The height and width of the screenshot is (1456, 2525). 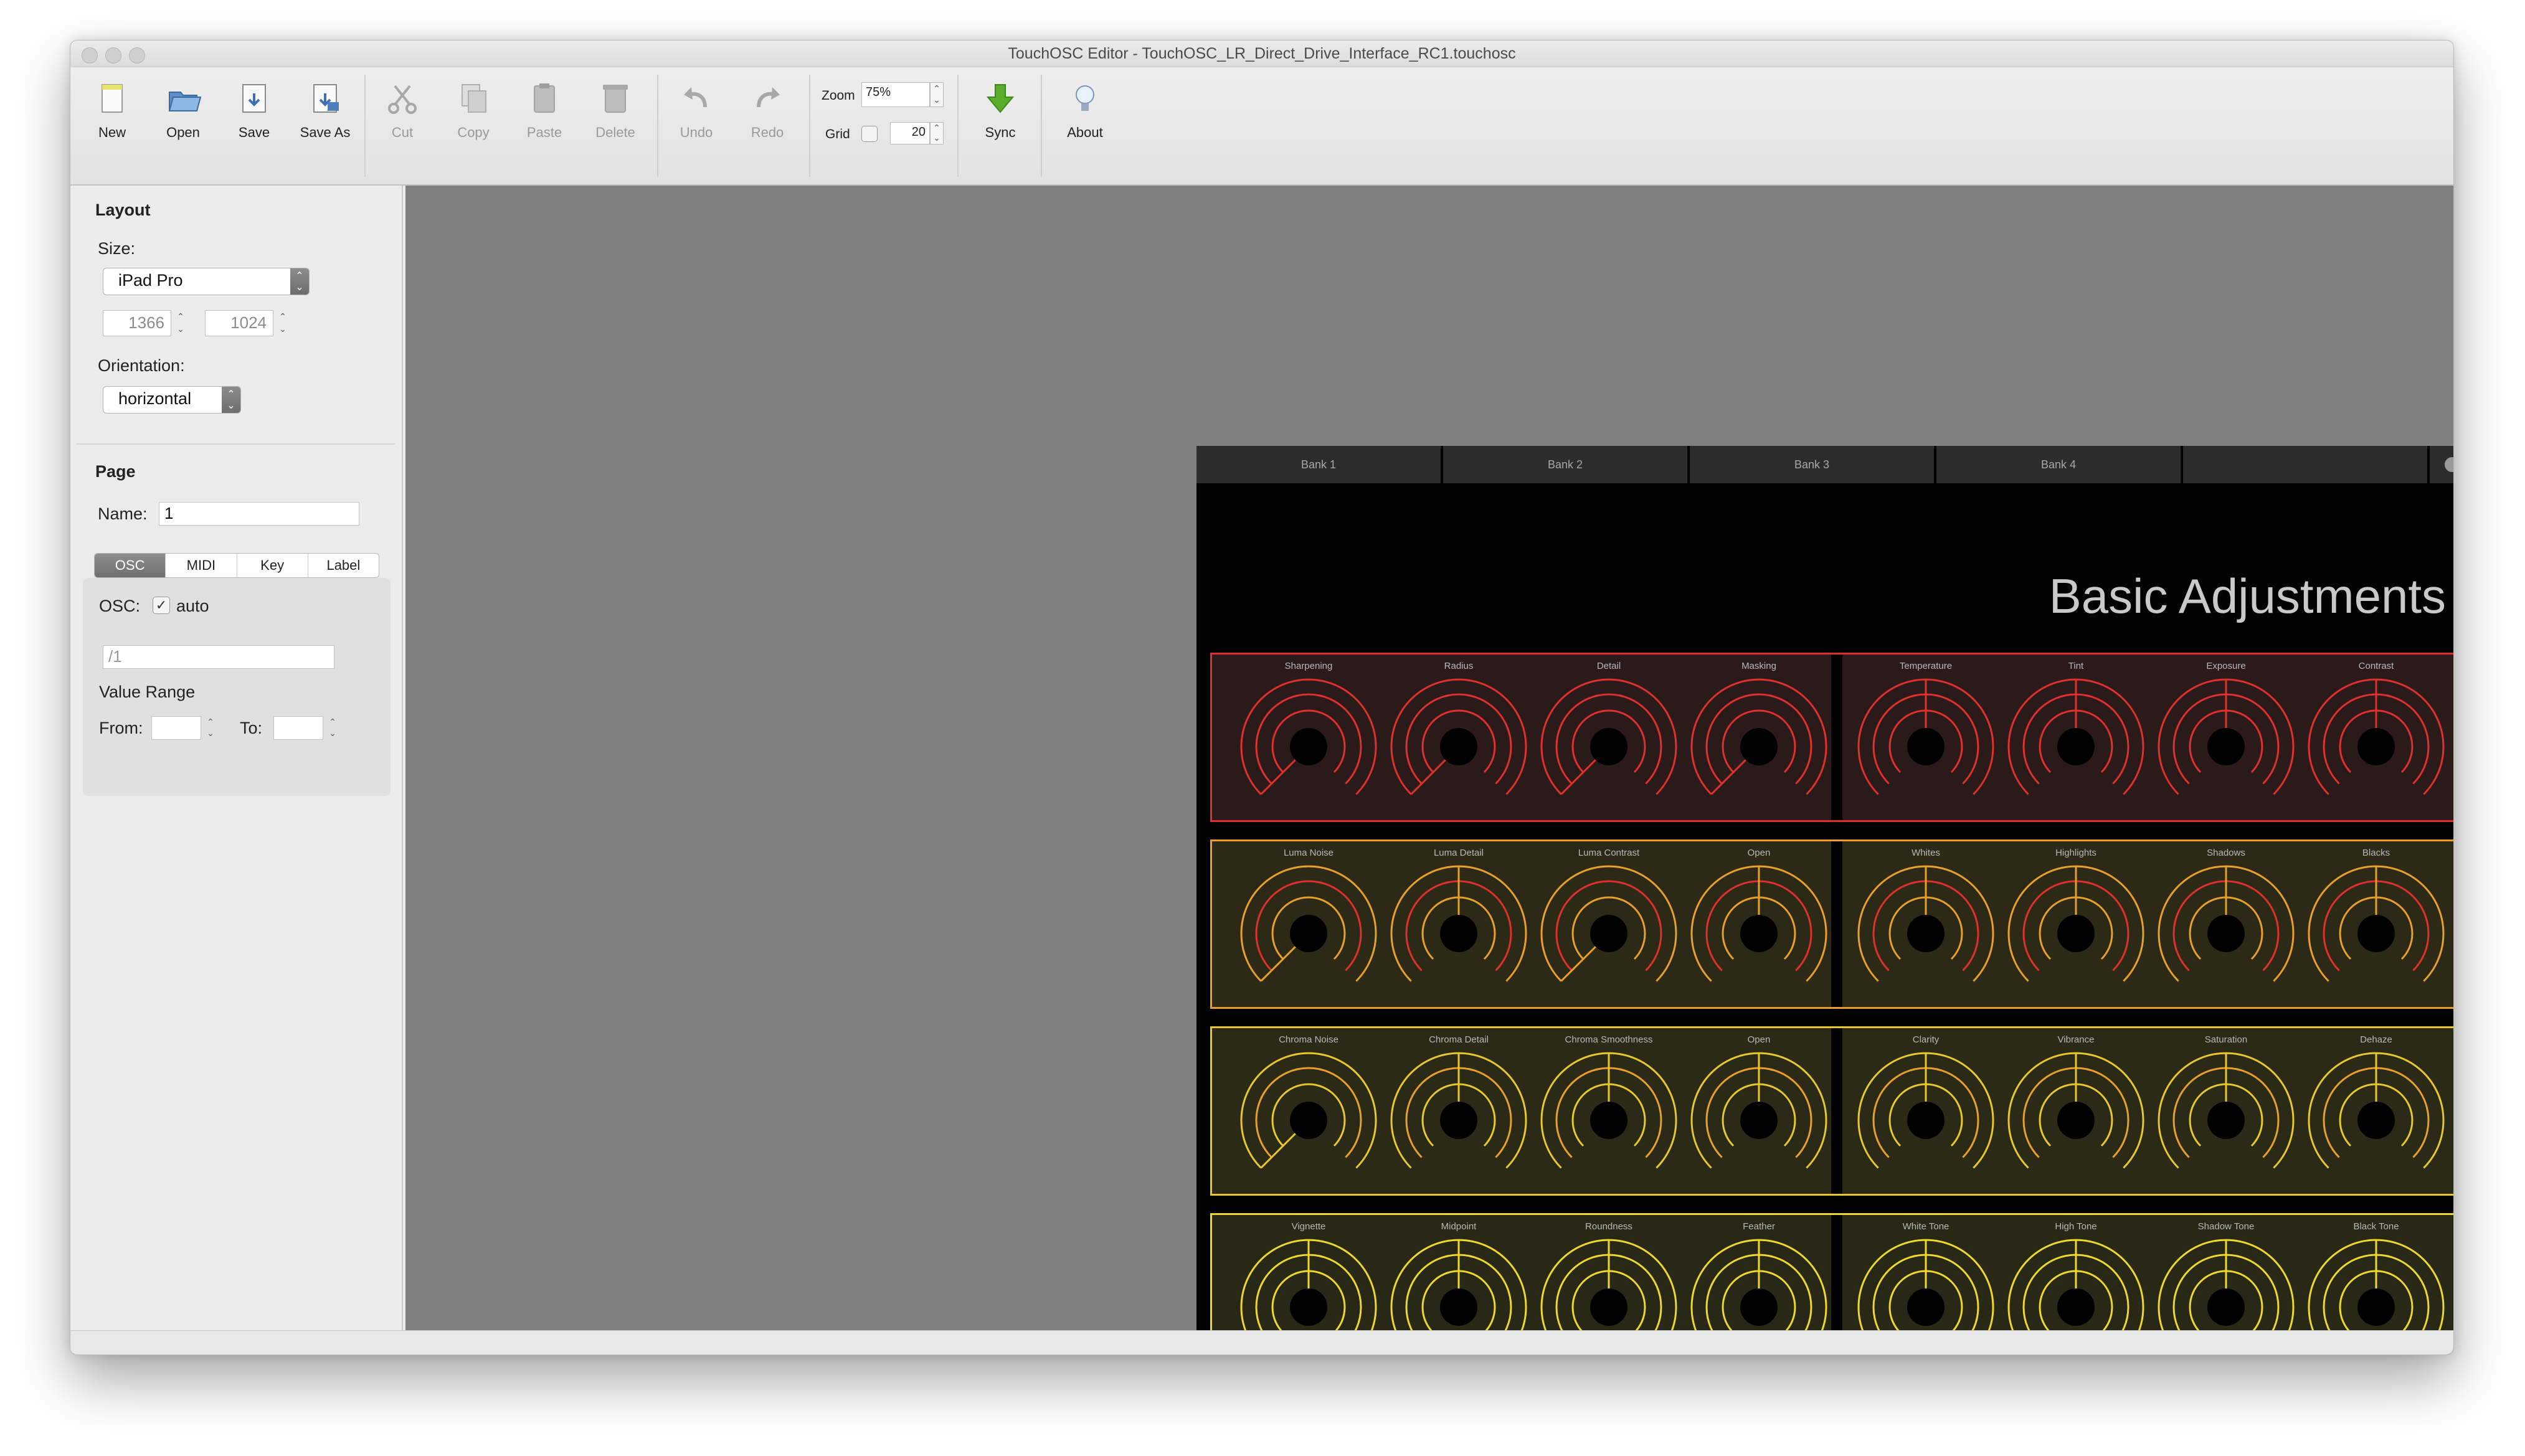 What do you see at coordinates (181, 323) in the screenshot?
I see `width-stepper: ⌃ ⌄` at bounding box center [181, 323].